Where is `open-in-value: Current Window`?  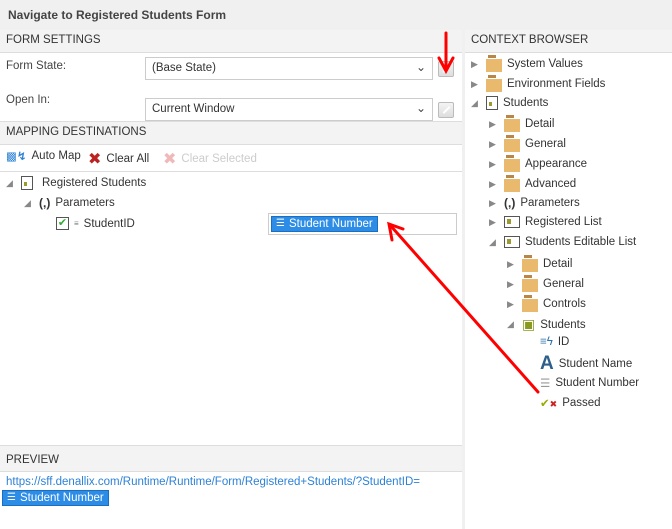 open-in-value: Current Window is located at coordinates (193, 109).